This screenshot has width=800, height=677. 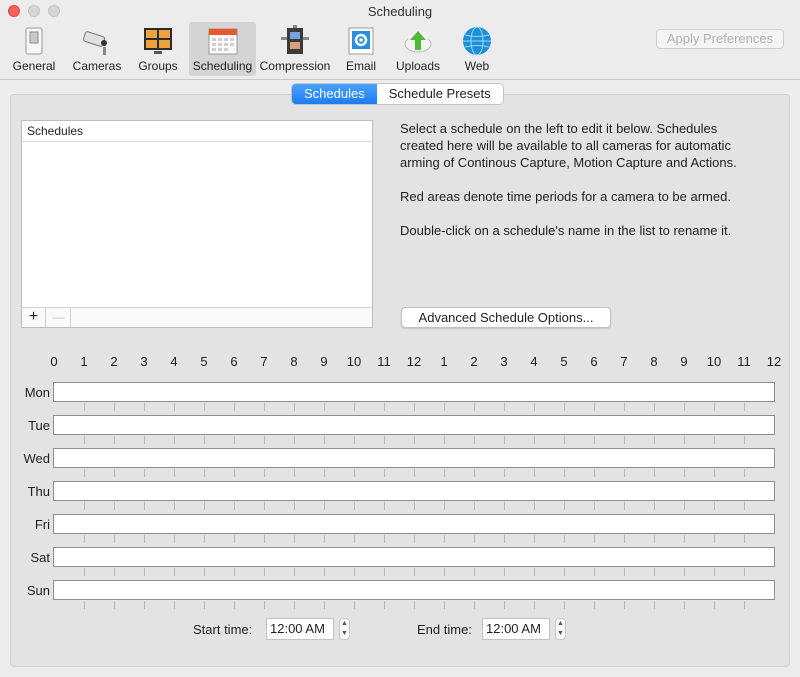 I want to click on calendar-icon, so click(x=222, y=41).